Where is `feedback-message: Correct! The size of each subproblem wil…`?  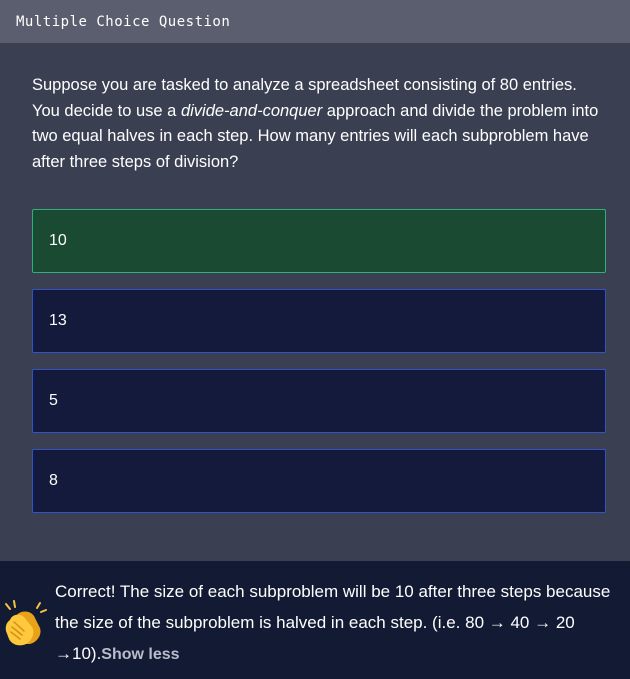 feedback-message: Correct! The size of each subproblem wil… is located at coordinates (335, 623).